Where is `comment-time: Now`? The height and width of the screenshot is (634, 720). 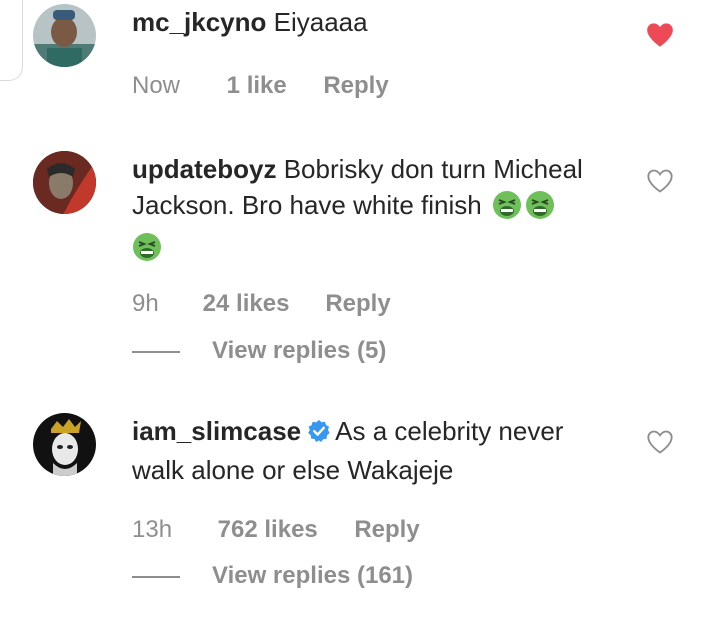
comment-time: Now is located at coordinates (156, 85).